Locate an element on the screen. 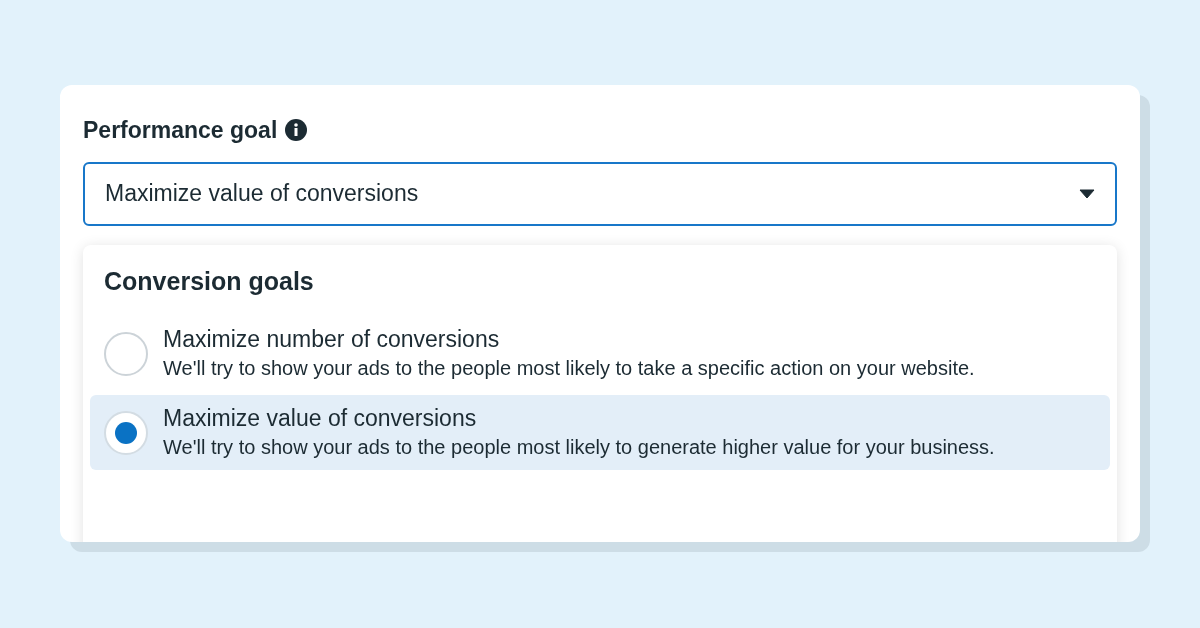 Image resolution: width=1200 pixels, height=628 pixels. option-description: We'll try to show your ads to the people most likely to generate higher value for your business. is located at coordinates (579, 447).